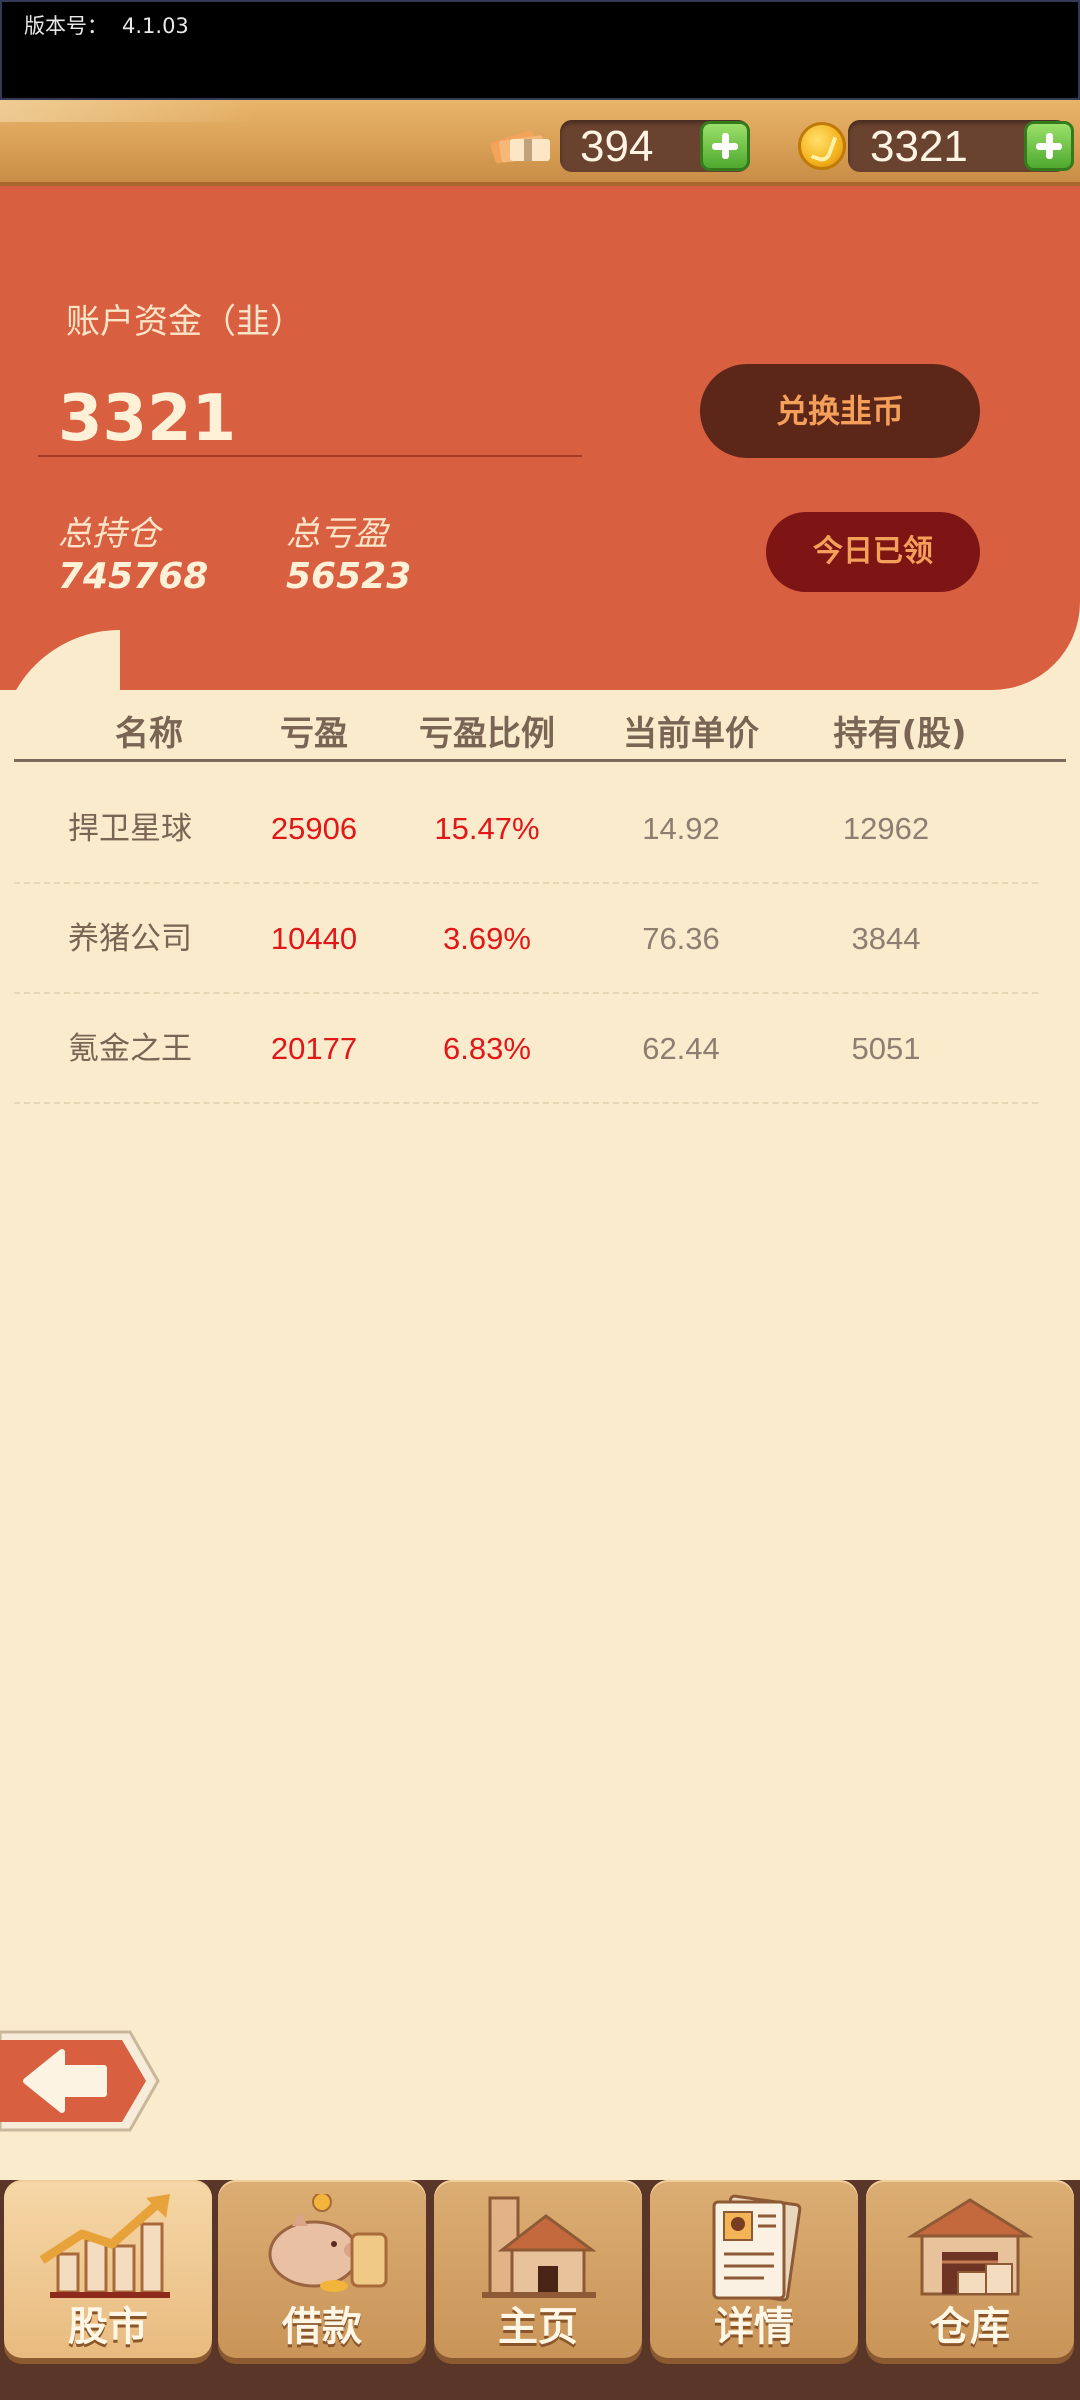 This screenshot has height=2400, width=1080. What do you see at coordinates (487, 734) in the screenshot?
I see `column-header-pnl-ratio: 亏盈比例` at bounding box center [487, 734].